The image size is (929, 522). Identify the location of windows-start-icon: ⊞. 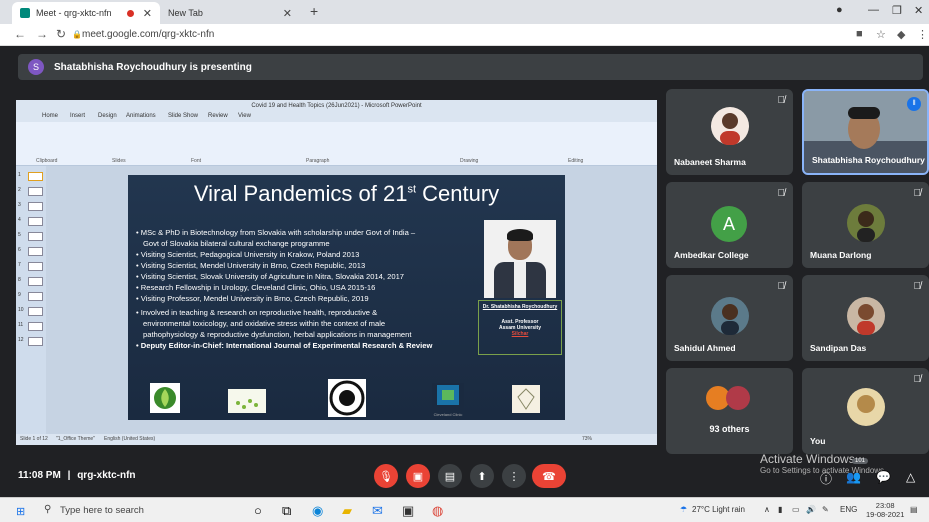
(20, 511).